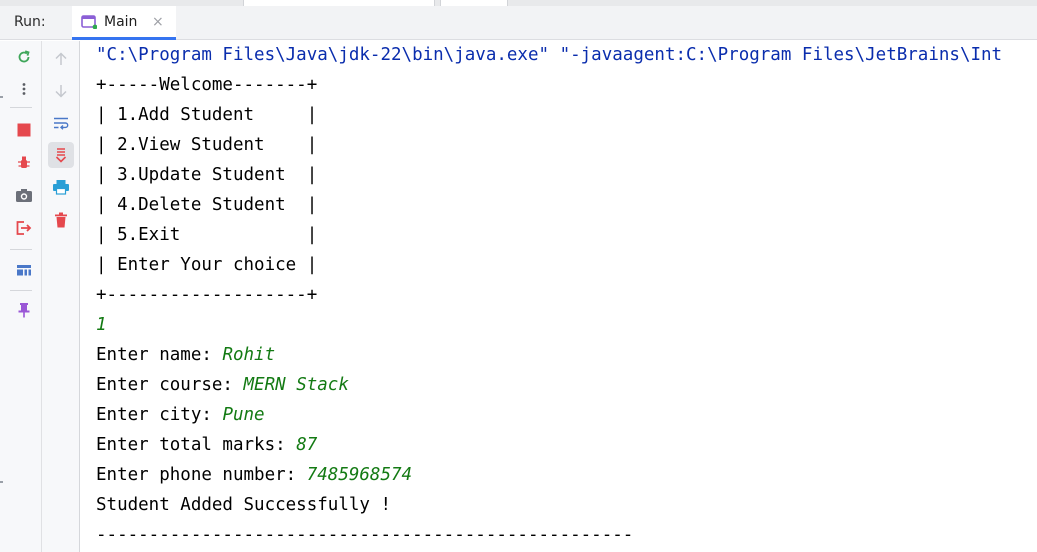 This screenshot has height=552, width=1037. I want to click on scroll-up-icon, so click(61, 59).